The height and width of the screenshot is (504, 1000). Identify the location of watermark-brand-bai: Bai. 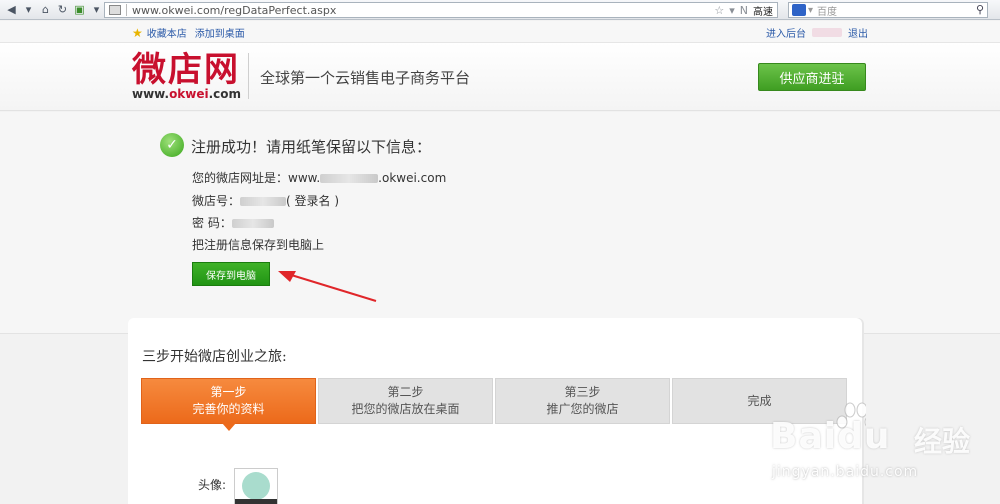
(804, 436).